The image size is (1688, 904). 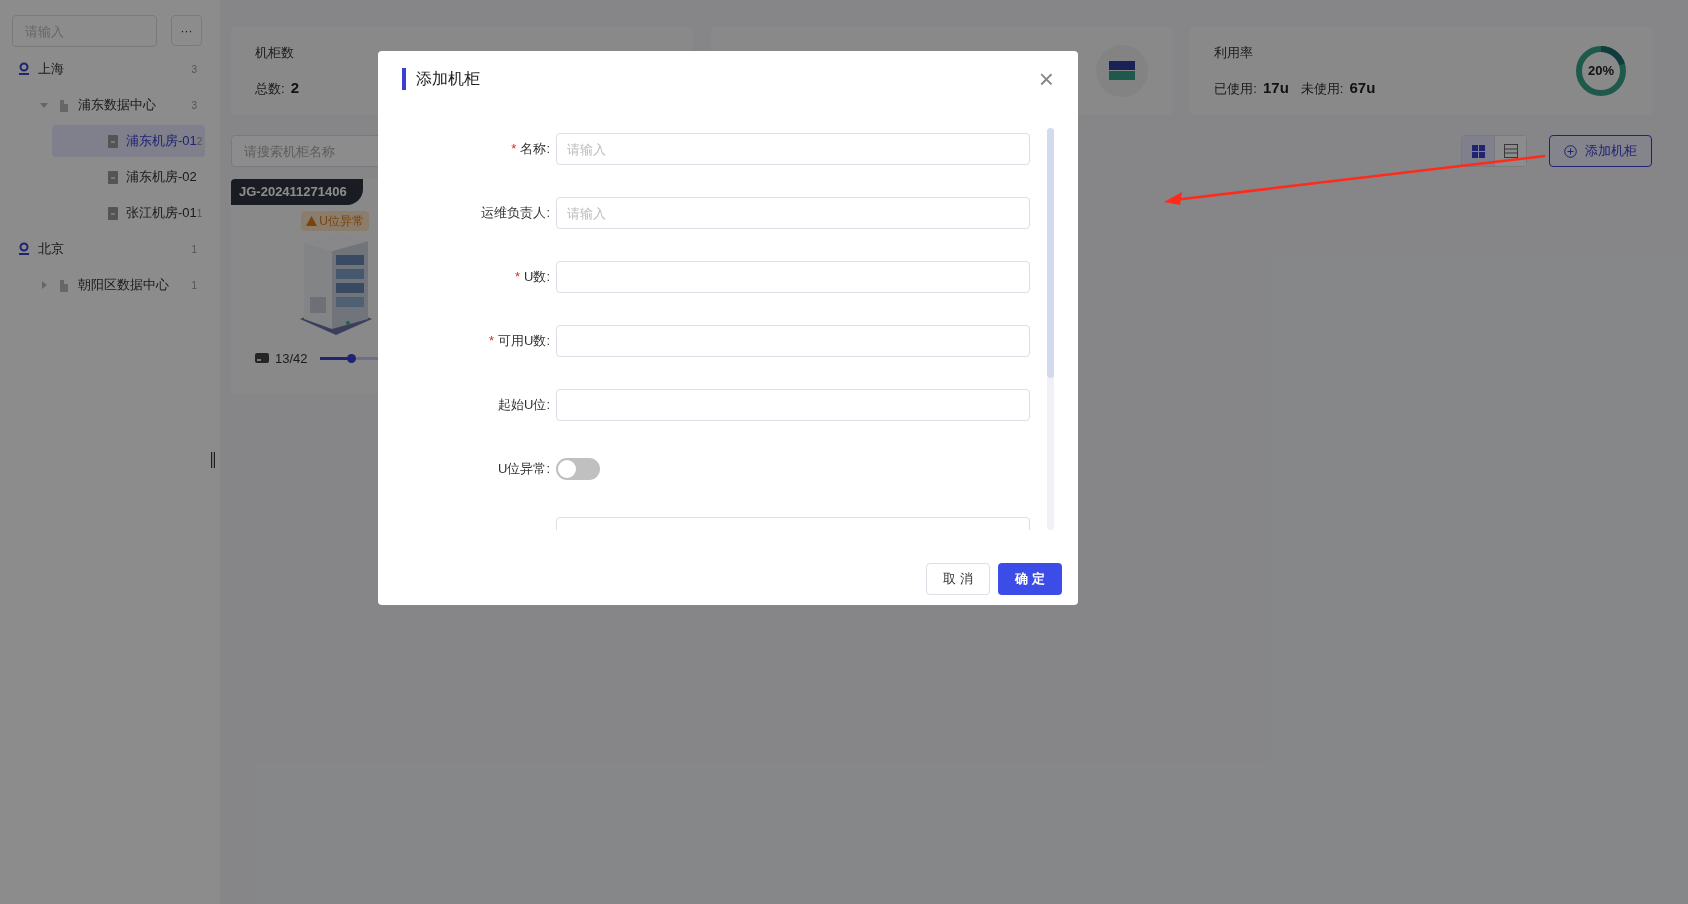 I want to click on cabinet-name: JG-202411271406, so click(x=297, y=192).